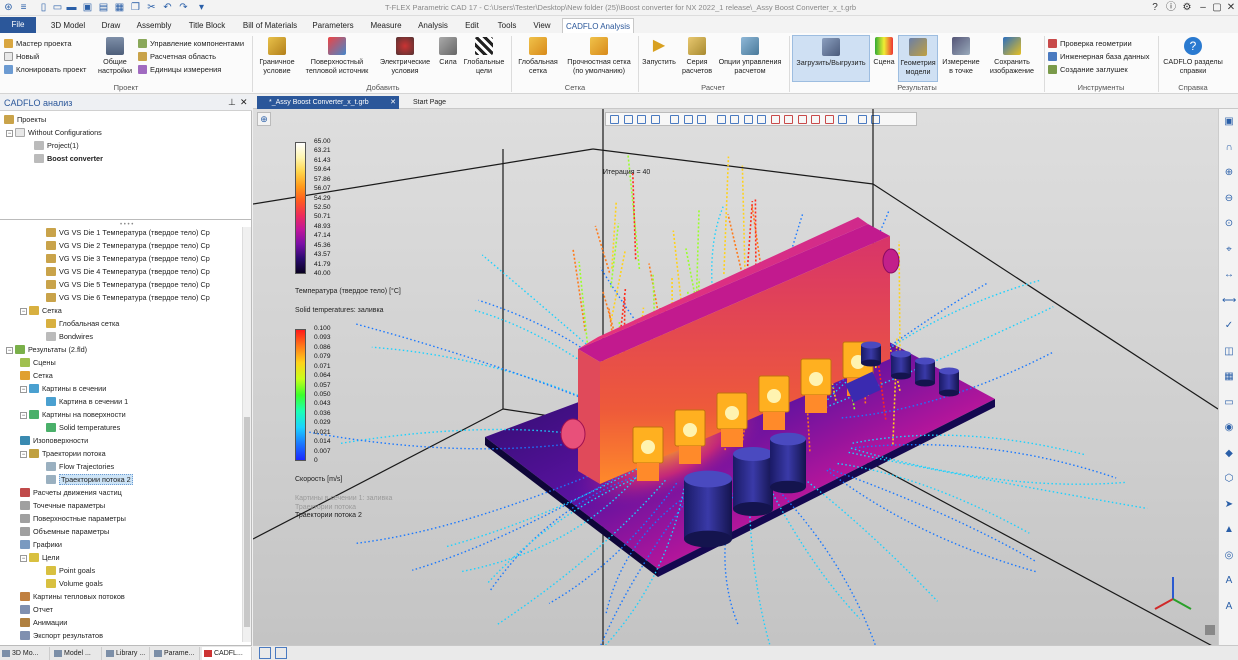 This screenshot has height=660, width=1238. I want to click on load-unload-button: Загрузить/Выгрузить, so click(831, 58).